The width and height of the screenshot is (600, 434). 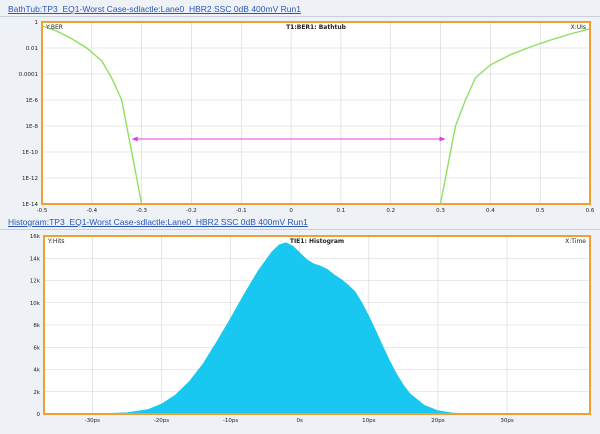 I want to click on y-tick-label: 1E-14, so click(x=30, y=205).